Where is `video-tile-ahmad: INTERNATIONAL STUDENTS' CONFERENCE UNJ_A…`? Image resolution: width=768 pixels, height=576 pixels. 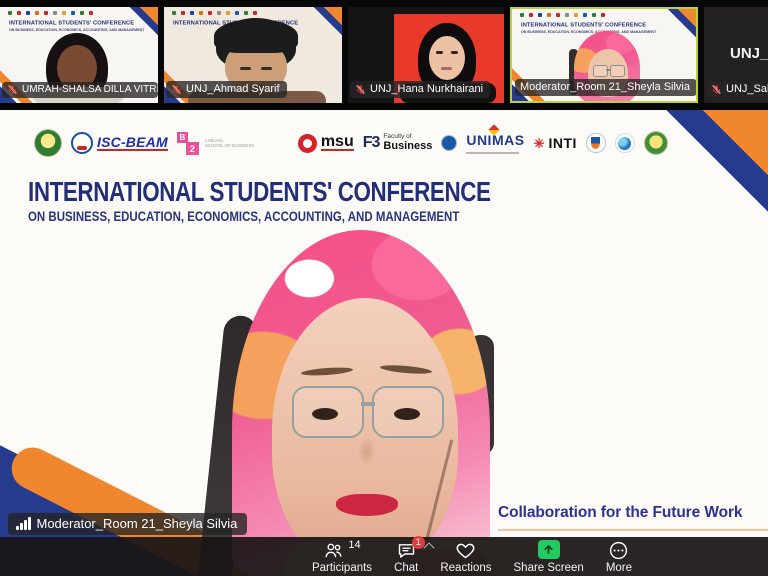
video-tile-ahmad: INTERNATIONAL STUDENTS' CONFERENCE UNJ_A… is located at coordinates (253, 55).